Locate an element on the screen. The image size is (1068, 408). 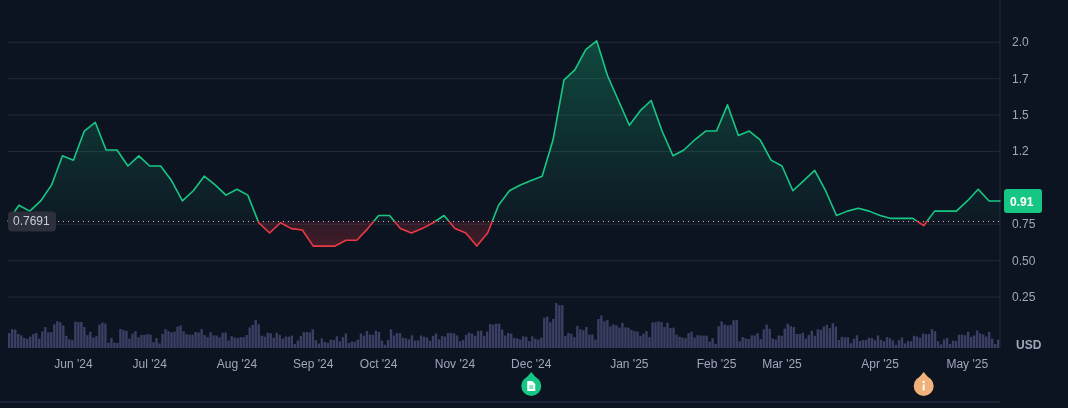
axis-label: May '25 is located at coordinates (967, 364).